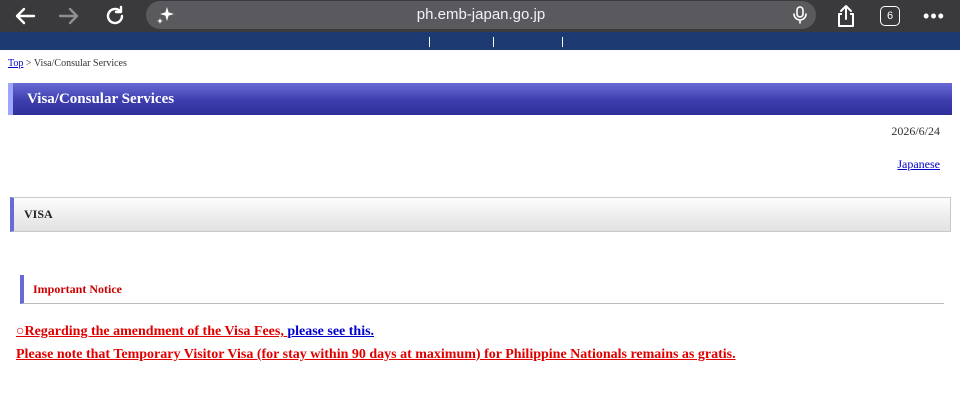 This screenshot has height=408, width=960. I want to click on page-title: Visa/Consular Services, so click(101, 99).